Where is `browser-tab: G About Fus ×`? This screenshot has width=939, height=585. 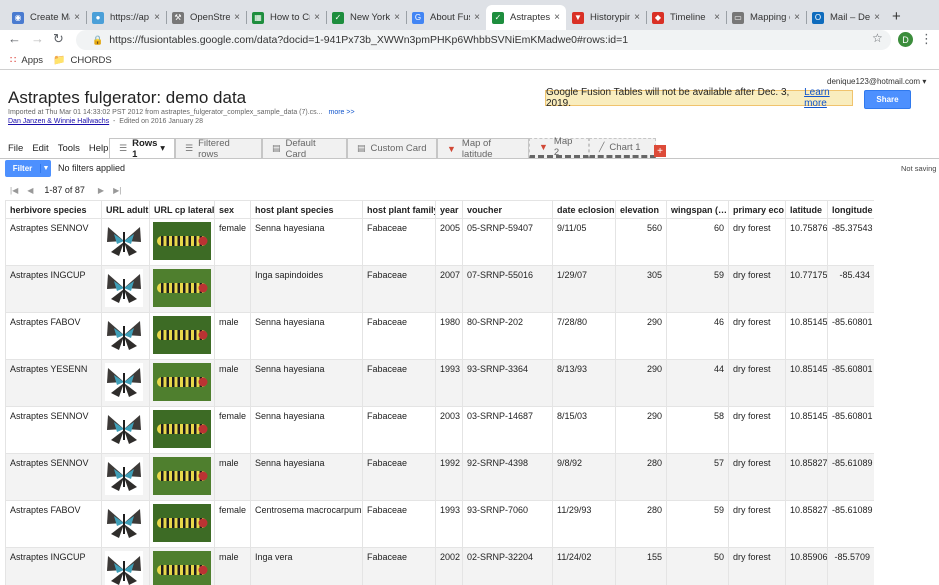
browser-tab: G About Fus × is located at coordinates (446, 17).